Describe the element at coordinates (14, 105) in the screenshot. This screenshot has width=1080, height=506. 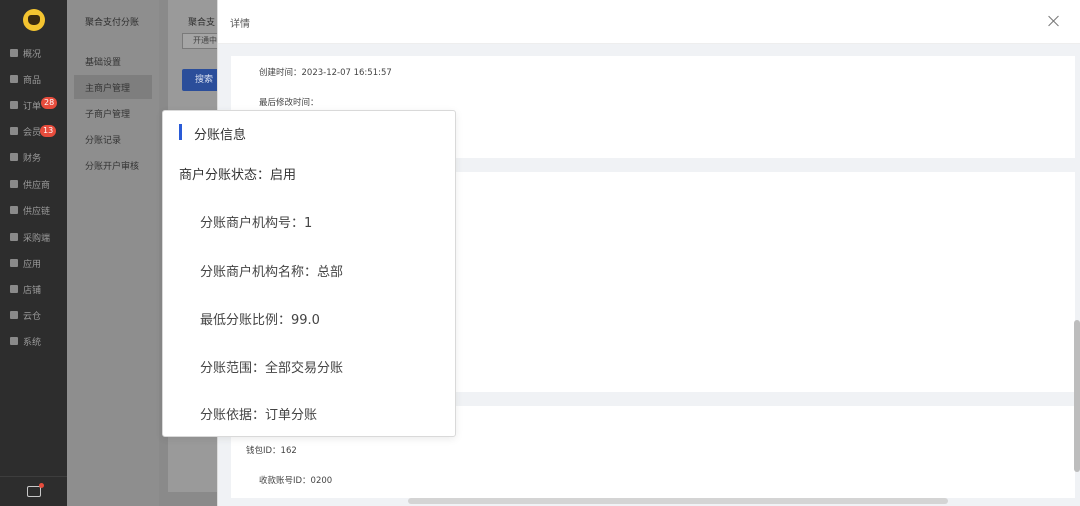
I see `order-icon` at that location.